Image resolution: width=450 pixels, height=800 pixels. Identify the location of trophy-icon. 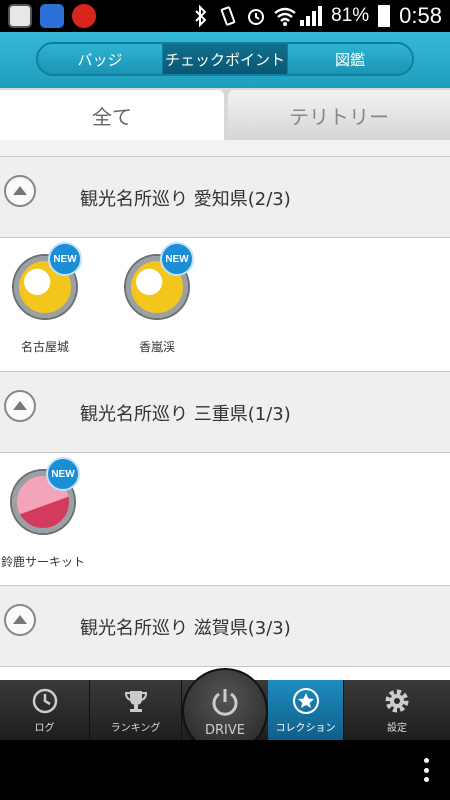
(136, 701).